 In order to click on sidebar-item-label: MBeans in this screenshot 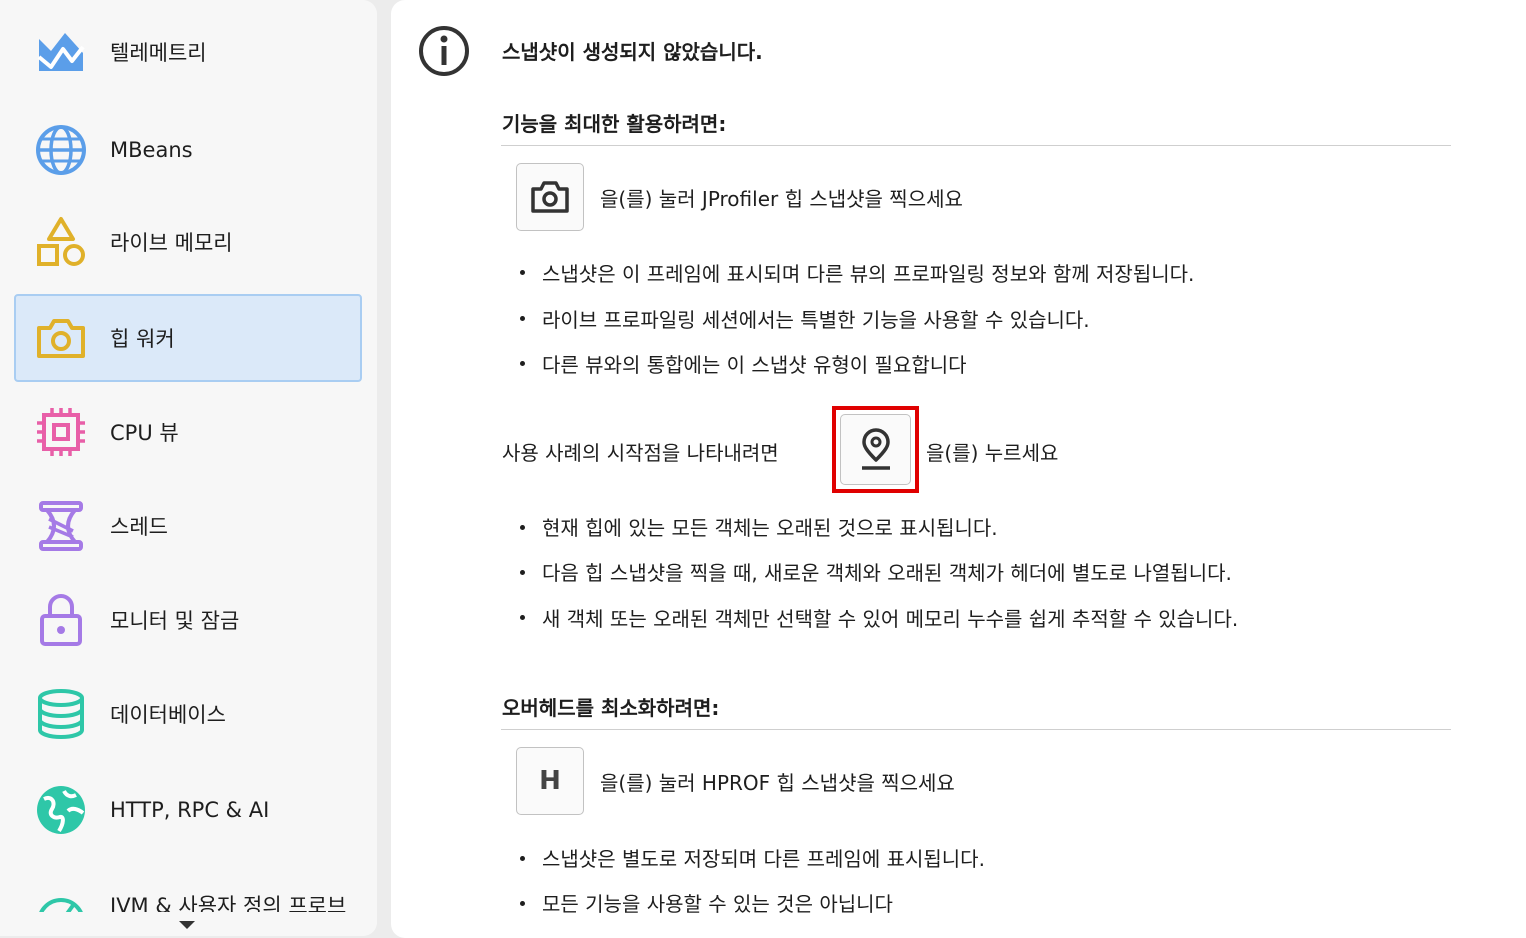, I will do `click(151, 150)`.